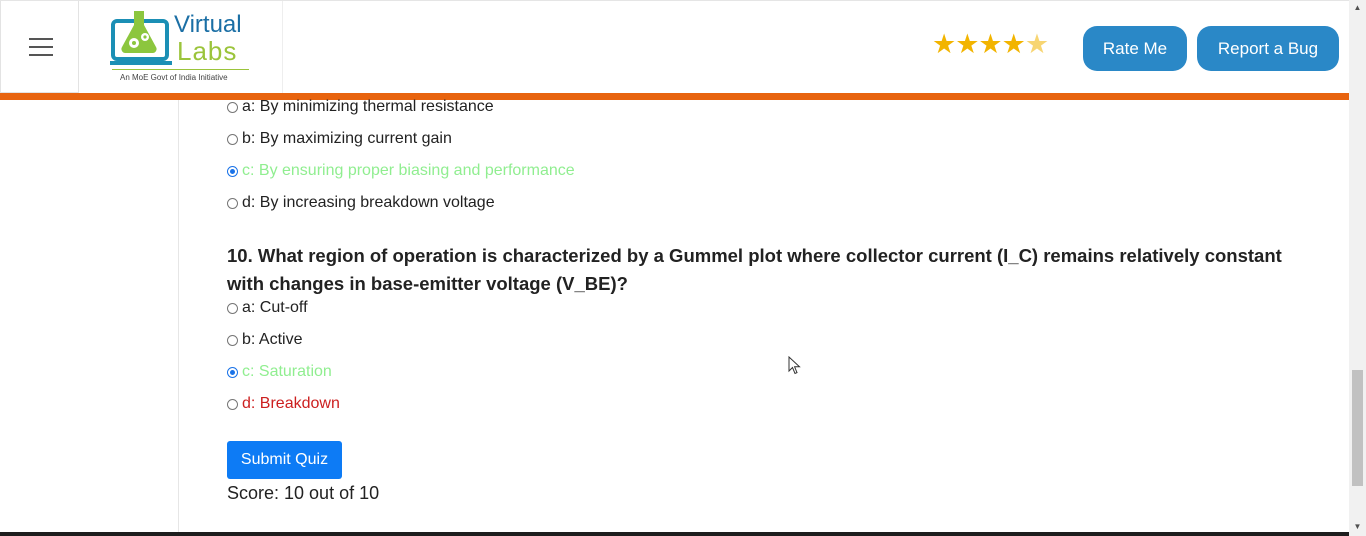 This screenshot has width=1366, height=536. I want to click on q10-option-b: b: Active, so click(264, 340).